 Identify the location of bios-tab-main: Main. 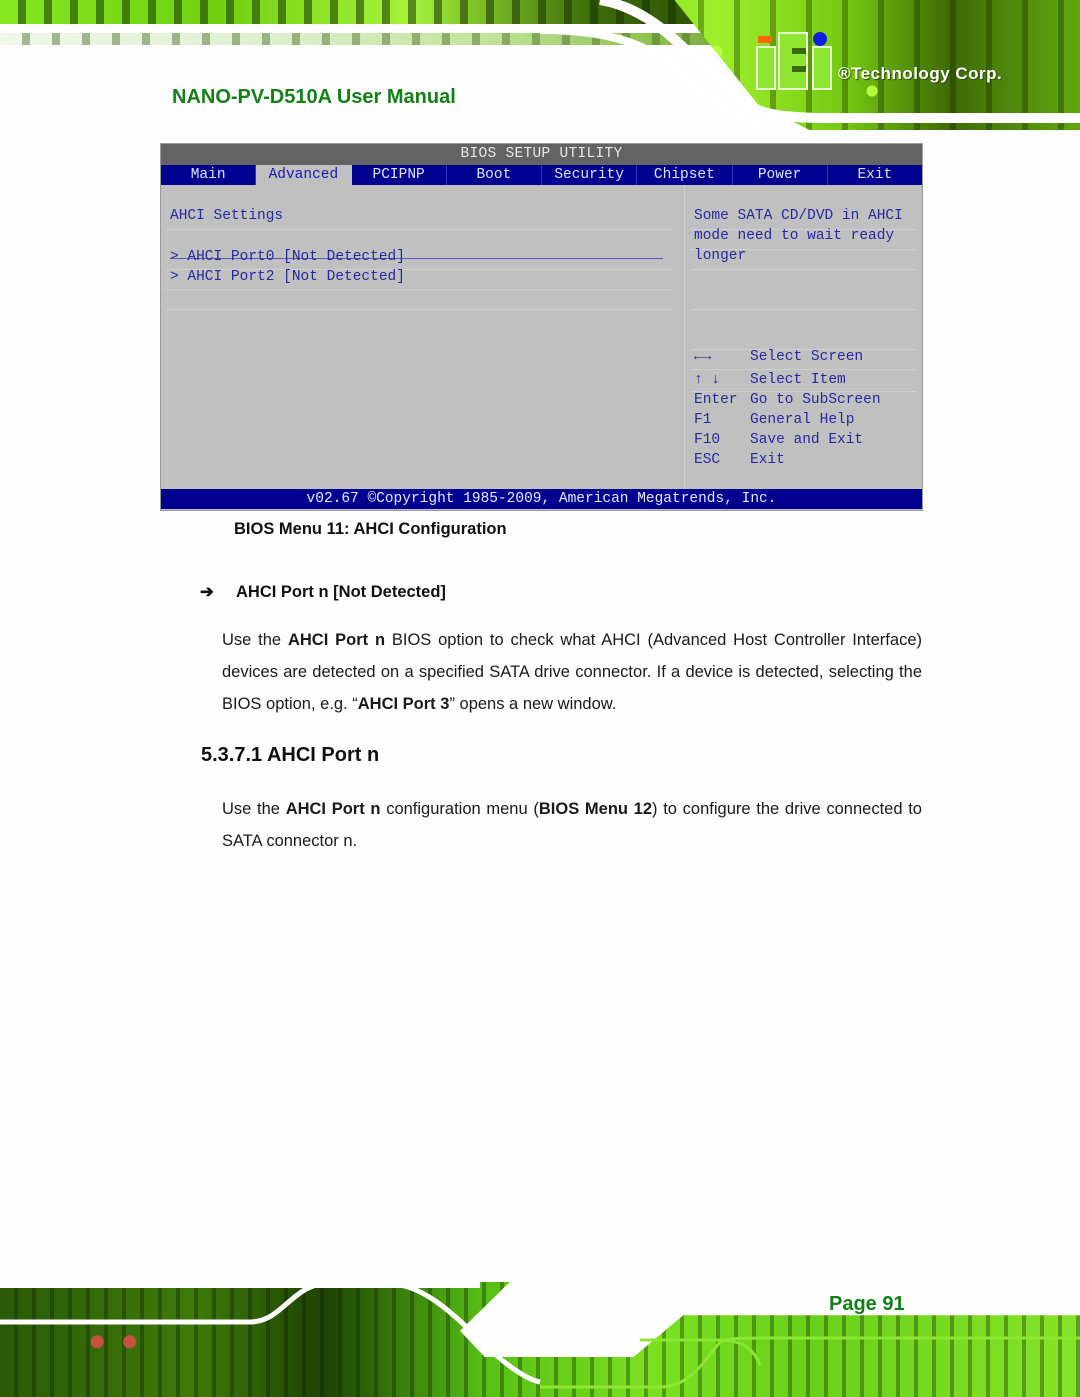
(209, 175).